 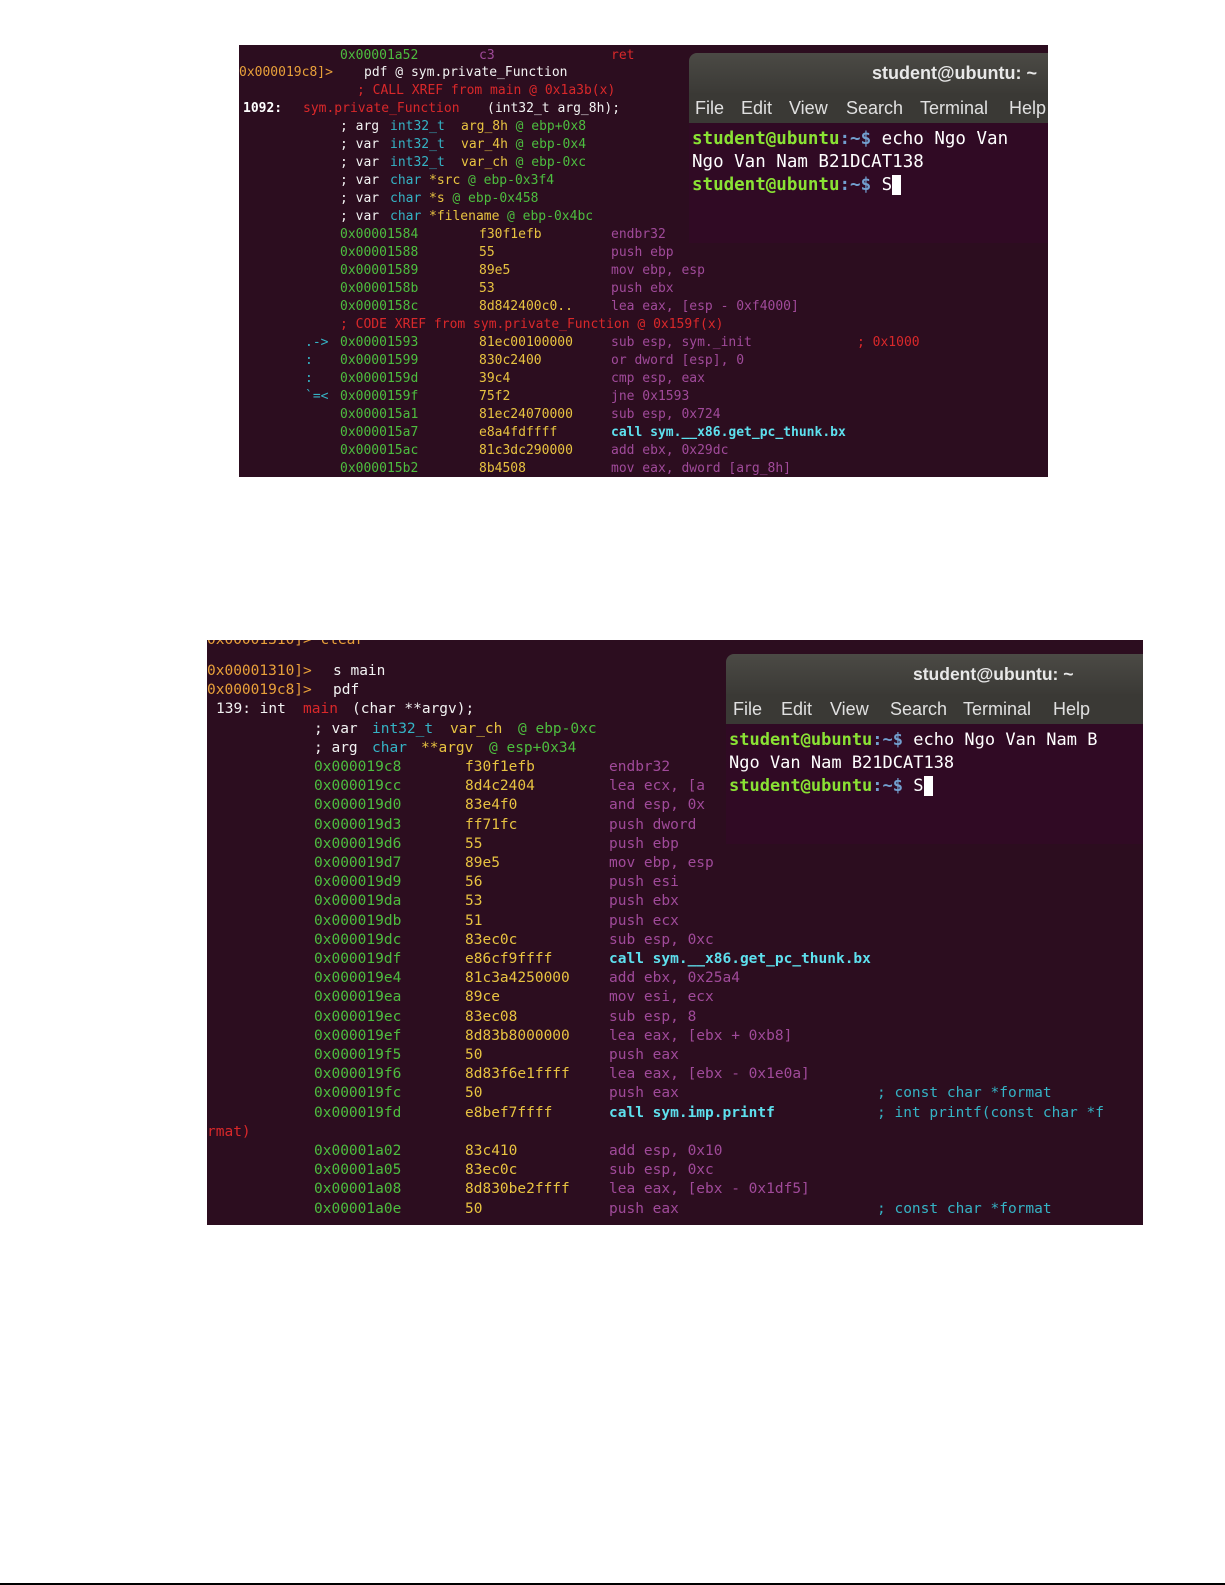 What do you see at coordinates (358, 1055) in the screenshot?
I see `address: 0x000019f5` at bounding box center [358, 1055].